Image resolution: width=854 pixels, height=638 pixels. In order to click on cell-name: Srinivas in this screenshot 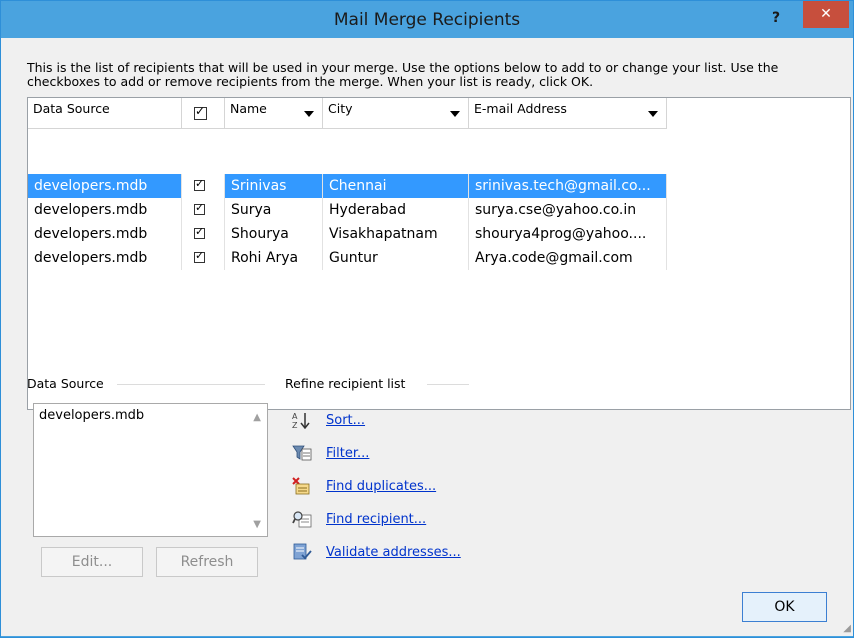, I will do `click(274, 186)`.